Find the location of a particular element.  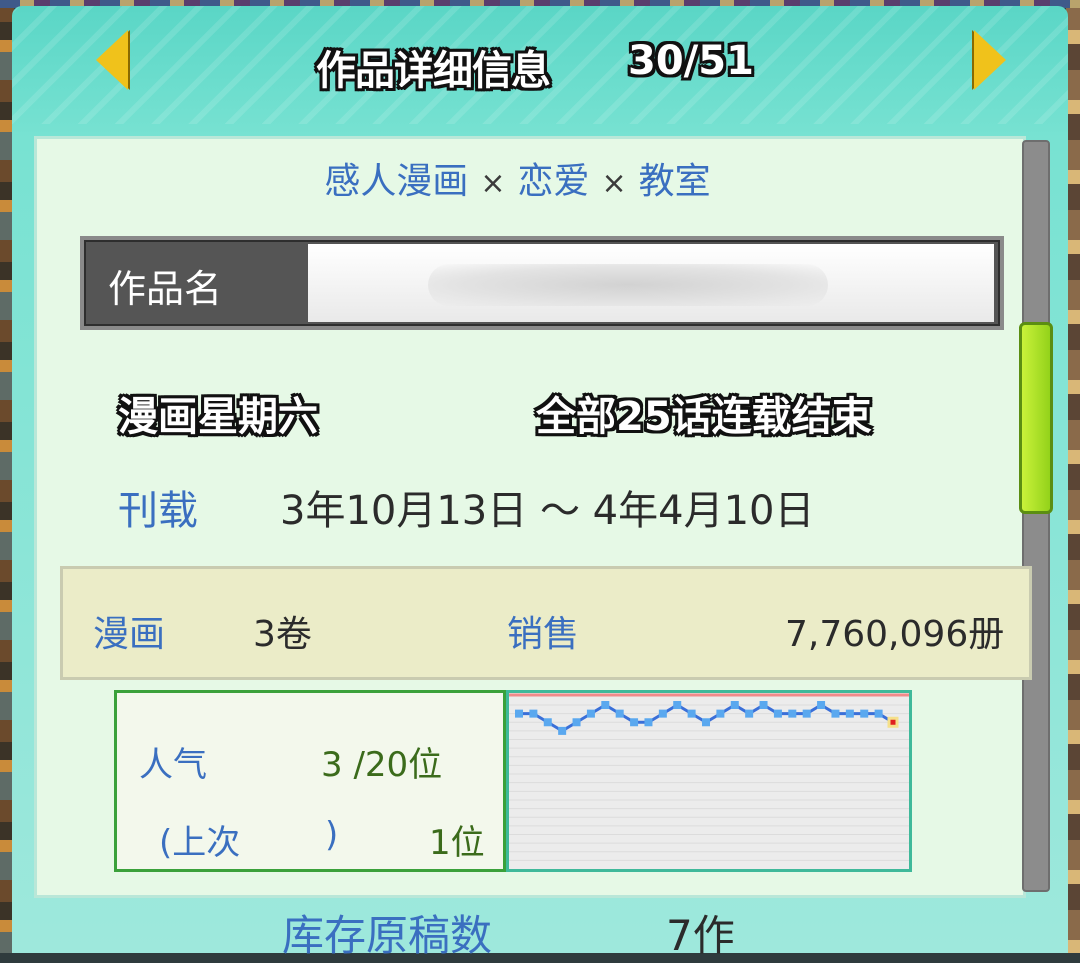

serial-day: 漫画星期六 is located at coordinates (218, 417).